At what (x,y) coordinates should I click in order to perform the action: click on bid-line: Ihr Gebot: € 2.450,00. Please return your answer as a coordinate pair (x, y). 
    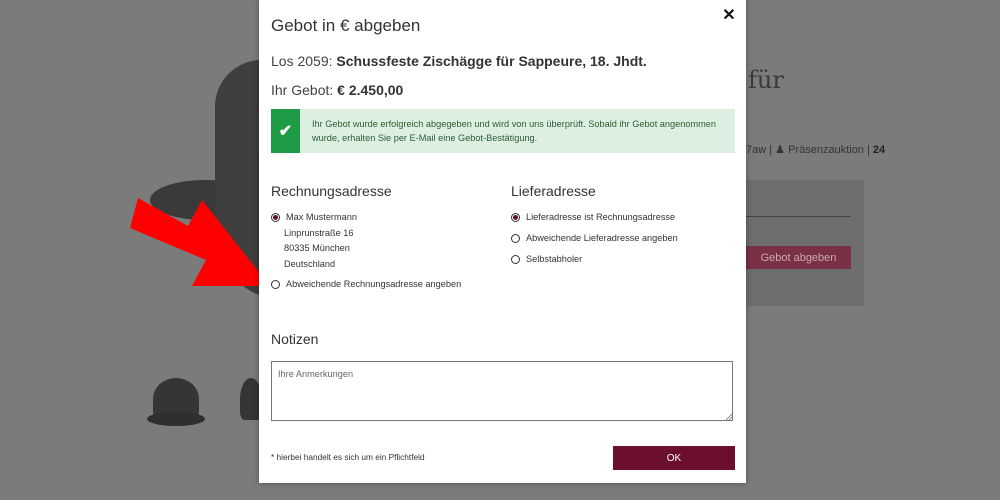
    Looking at the image, I should click on (337, 90).